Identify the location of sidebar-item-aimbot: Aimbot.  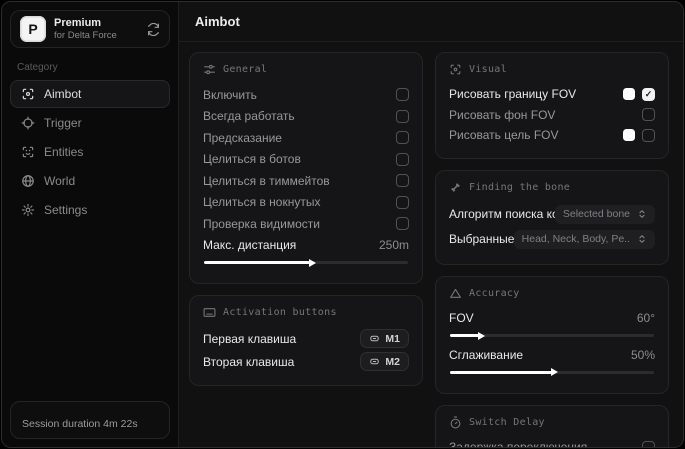
(90, 94).